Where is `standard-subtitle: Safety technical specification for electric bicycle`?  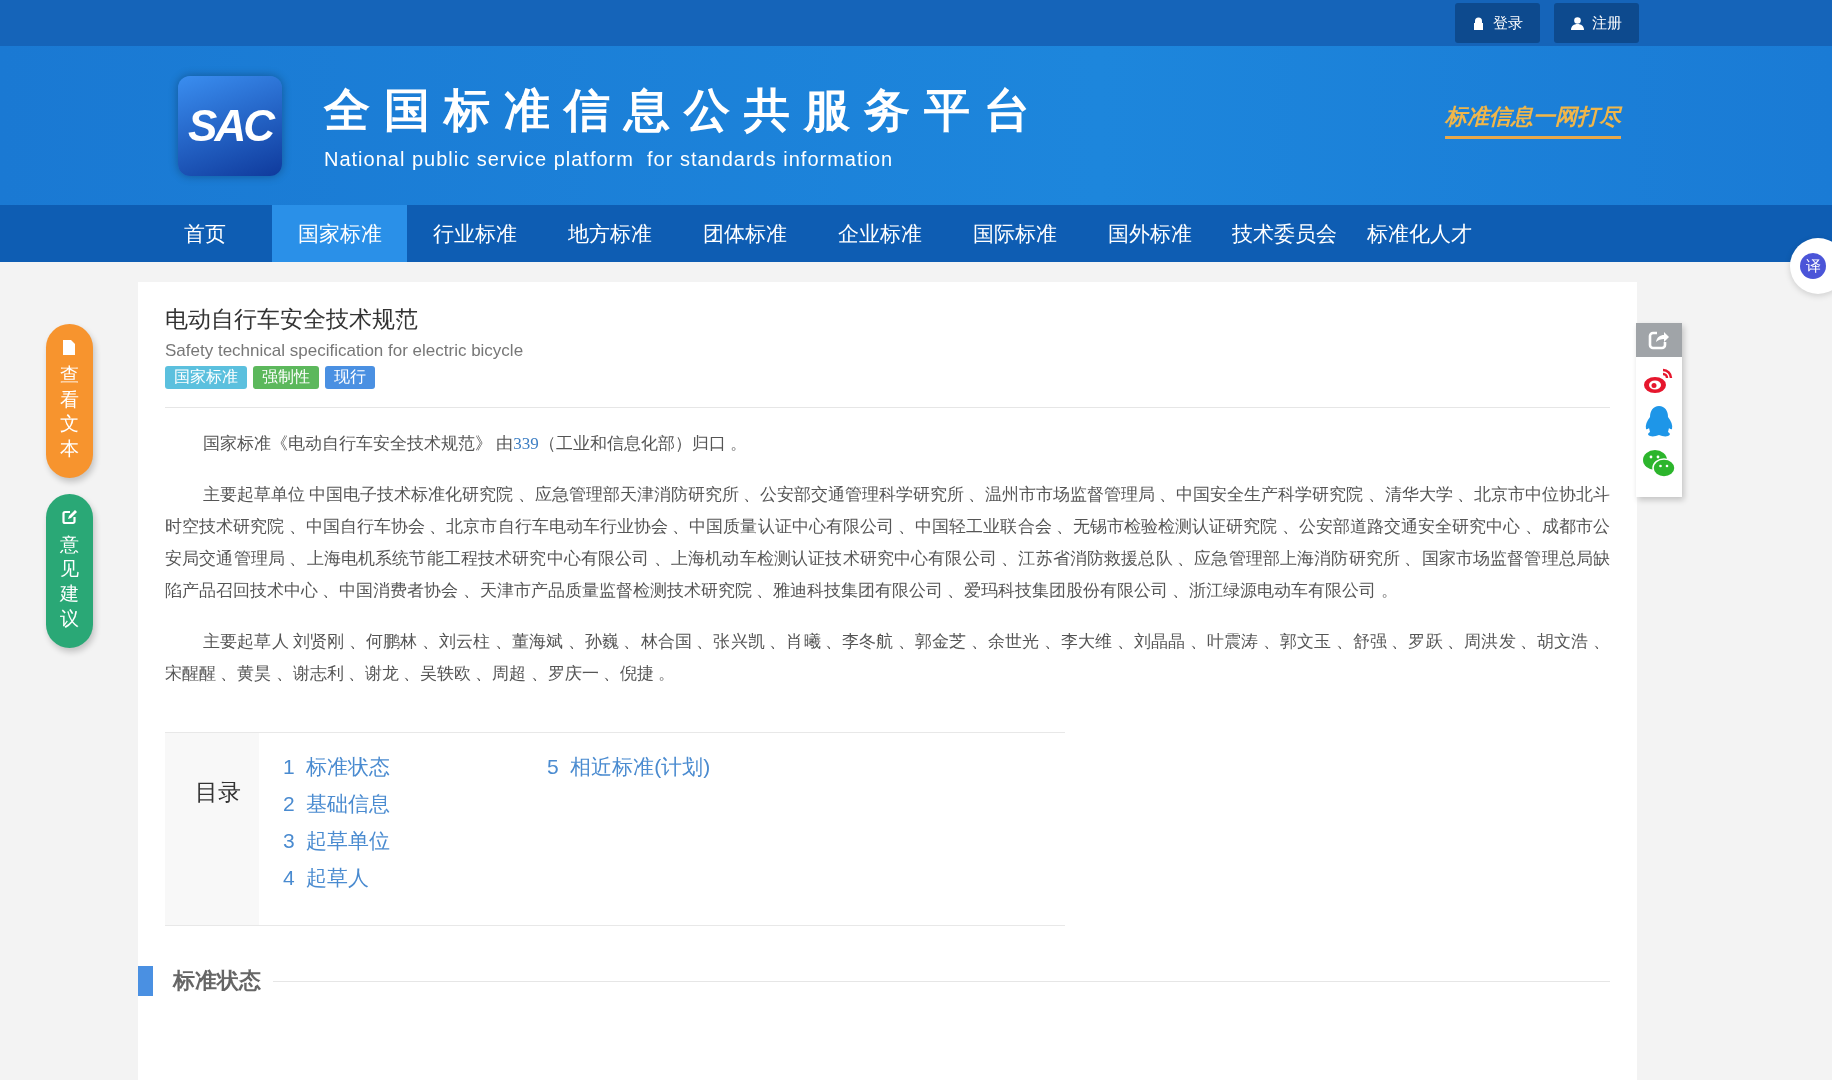 standard-subtitle: Safety technical specification for electric bicycle is located at coordinates (345, 351).